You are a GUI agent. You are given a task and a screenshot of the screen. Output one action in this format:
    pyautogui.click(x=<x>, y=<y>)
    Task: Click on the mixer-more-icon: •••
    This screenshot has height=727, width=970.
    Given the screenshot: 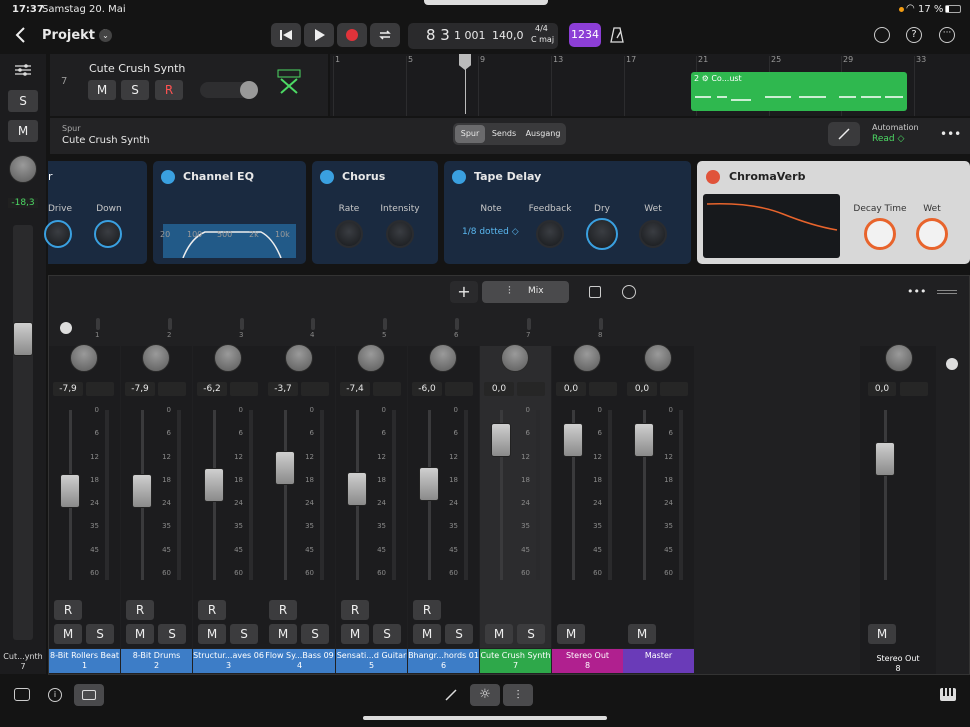 What is the action you would take?
    pyautogui.click(x=916, y=291)
    